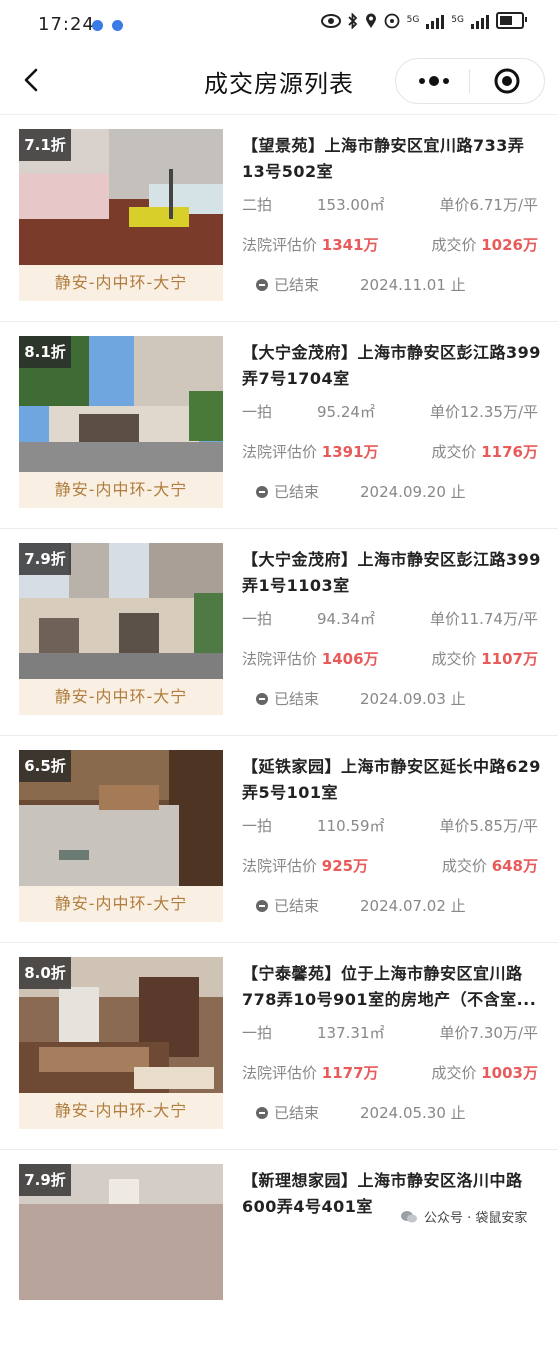 Image resolution: width=558 pixels, height=1357 pixels. What do you see at coordinates (409, 1216) in the screenshot?
I see `wechat-icon` at bounding box center [409, 1216].